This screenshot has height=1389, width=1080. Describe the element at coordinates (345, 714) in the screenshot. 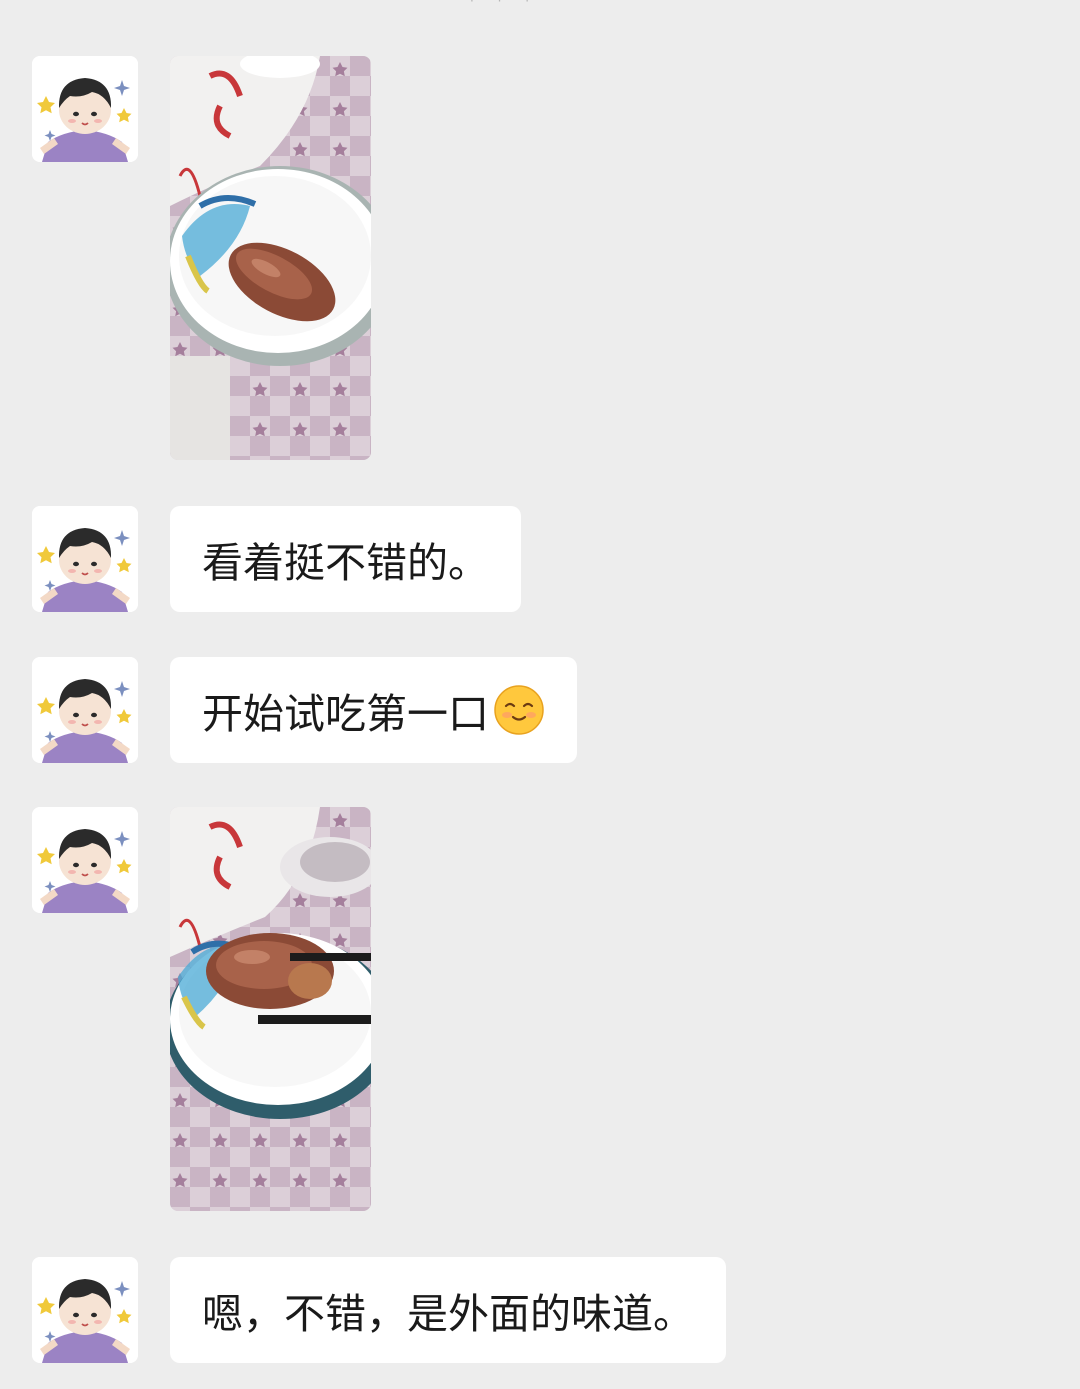

I see `message-text: 开始试吃第一口` at that location.